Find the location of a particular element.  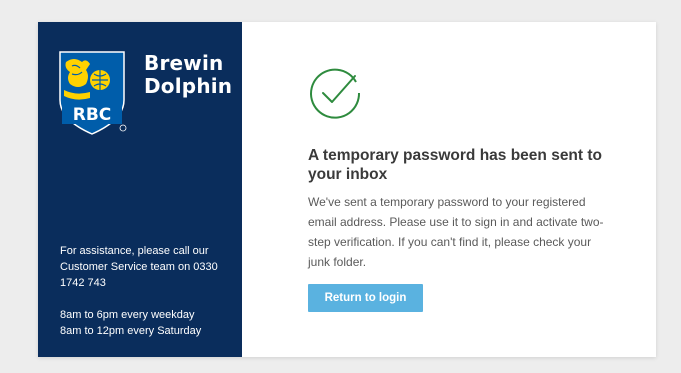

rbc-logo-text: RBC is located at coordinates (92, 115).